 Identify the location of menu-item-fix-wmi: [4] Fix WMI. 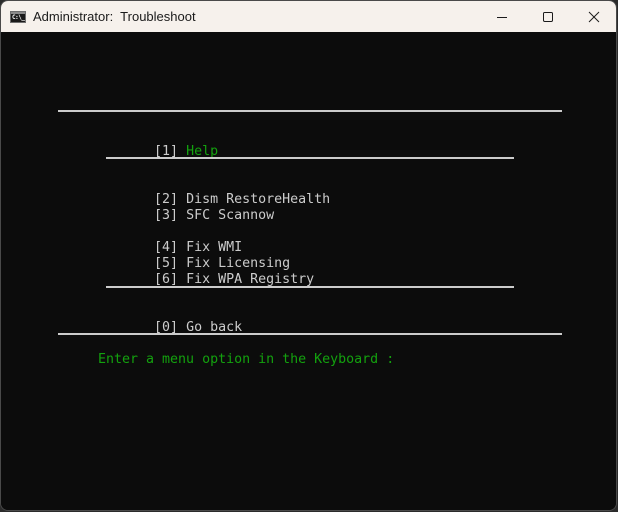
(174, 239).